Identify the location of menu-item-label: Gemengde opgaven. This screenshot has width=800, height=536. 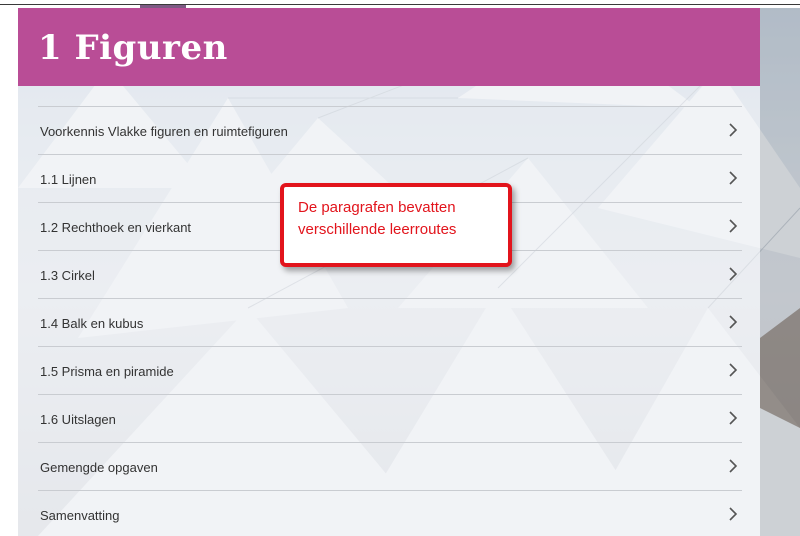
(99, 467).